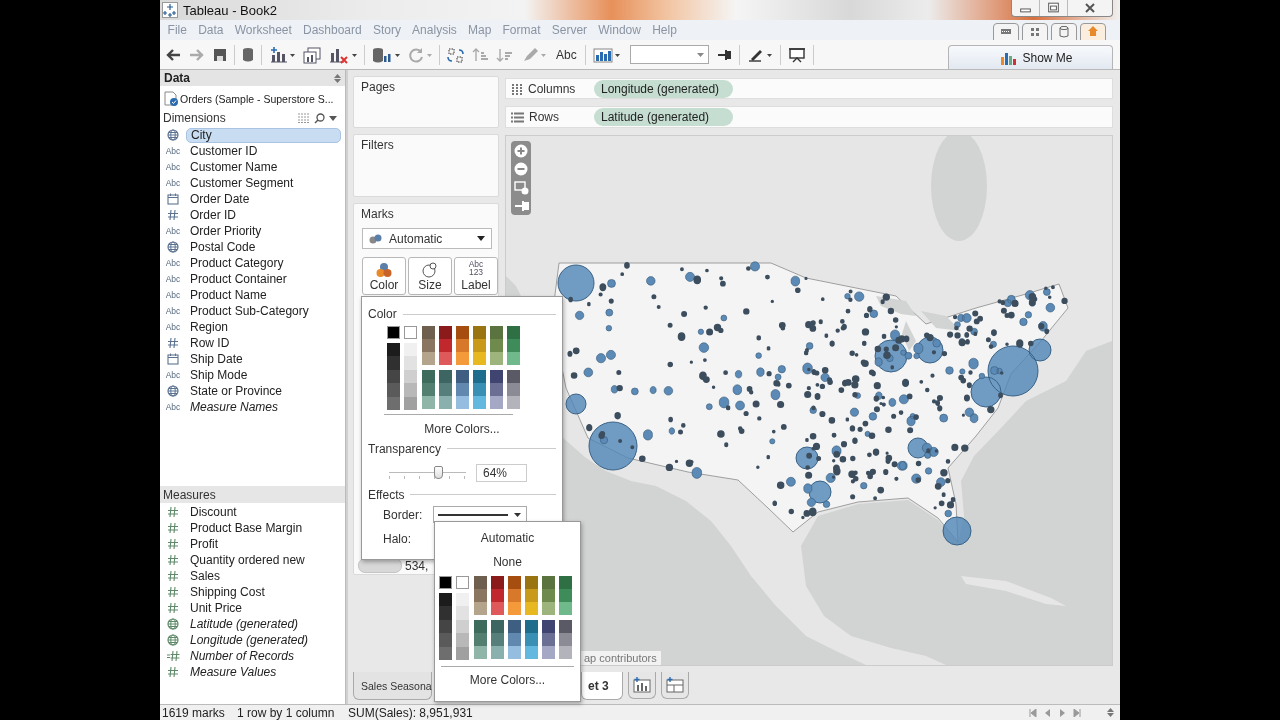  I want to click on field-item: Number of Records, so click(242, 656).